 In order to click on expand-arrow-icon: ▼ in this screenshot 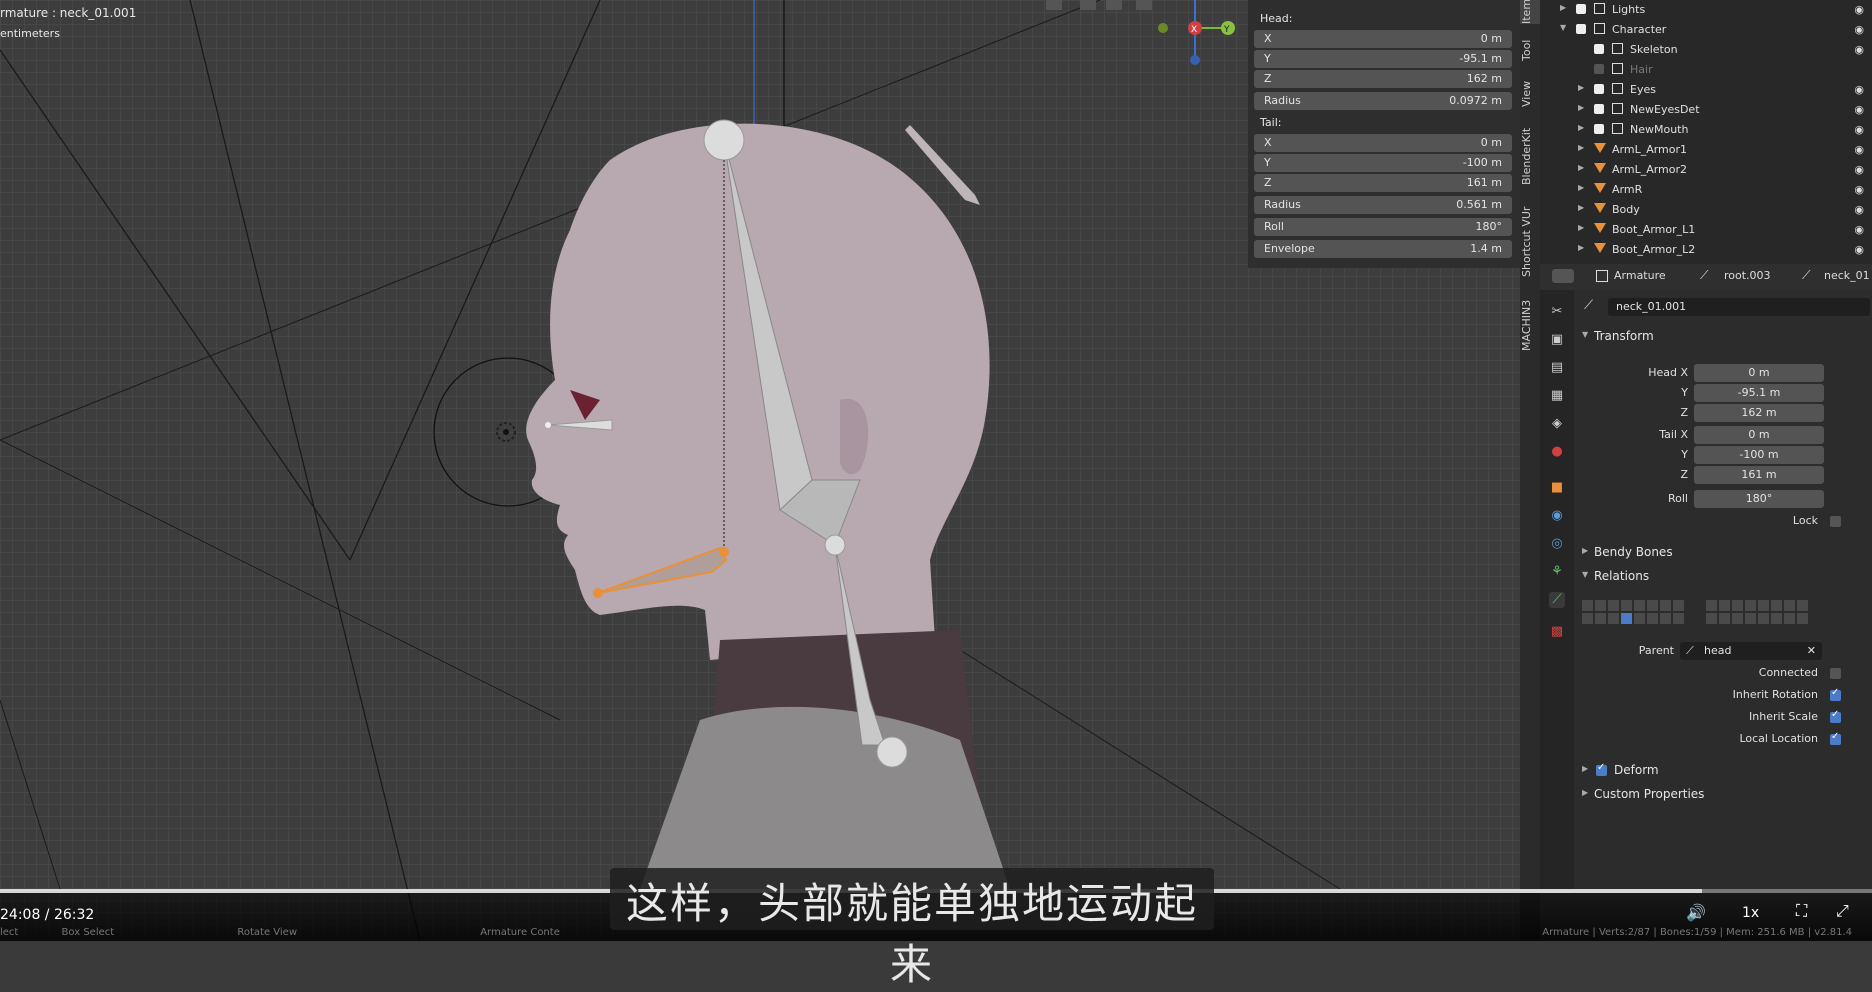, I will do `click(1563, 27)`.